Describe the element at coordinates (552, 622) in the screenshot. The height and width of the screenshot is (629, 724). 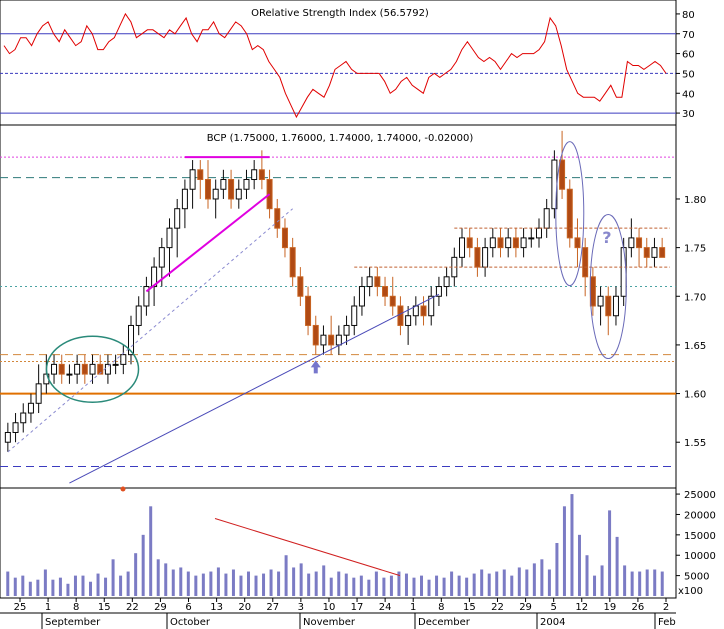
I see `month-label: 2004` at that location.